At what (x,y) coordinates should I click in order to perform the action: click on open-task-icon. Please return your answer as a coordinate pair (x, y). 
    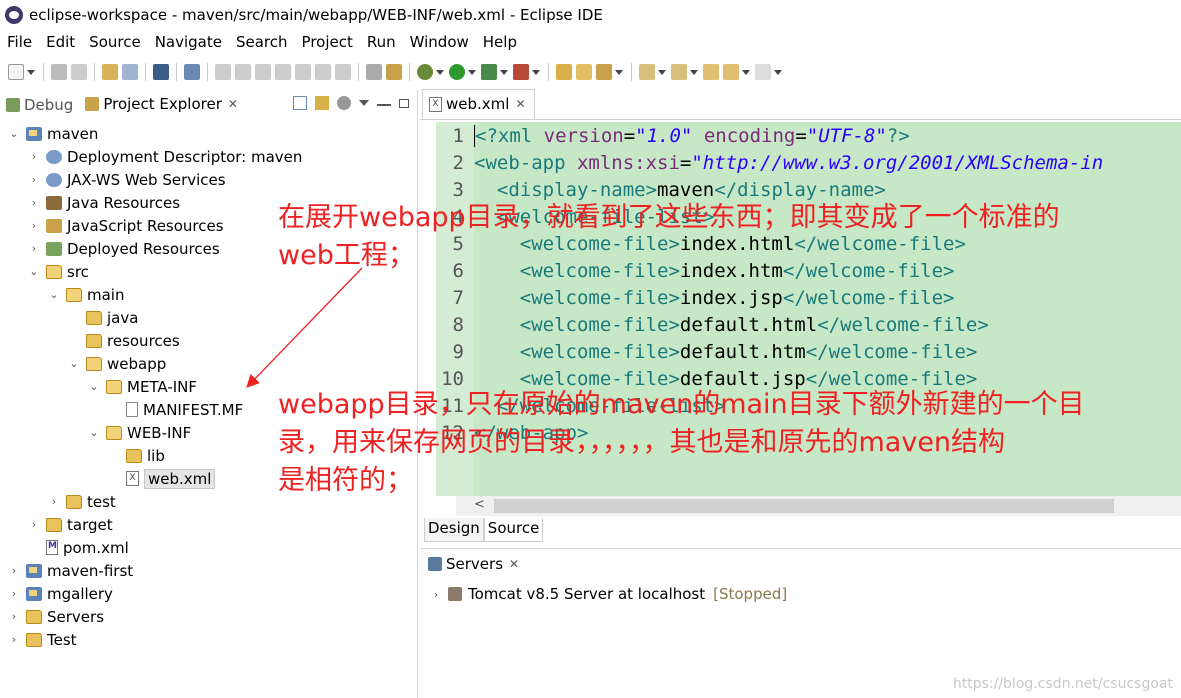
    Looking at the image, I should click on (130, 72).